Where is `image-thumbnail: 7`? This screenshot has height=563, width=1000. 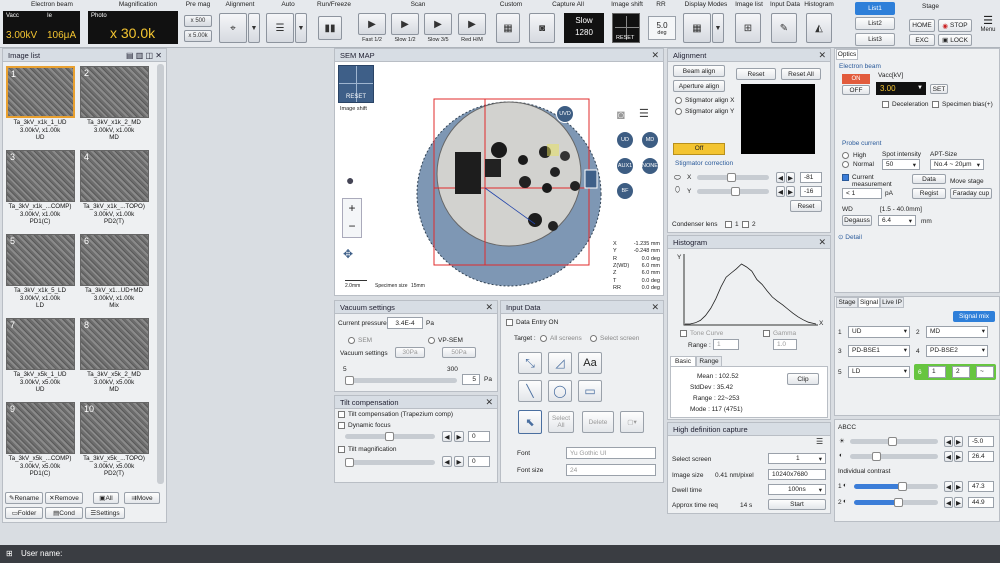 image-thumbnail: 7 is located at coordinates (40, 344).